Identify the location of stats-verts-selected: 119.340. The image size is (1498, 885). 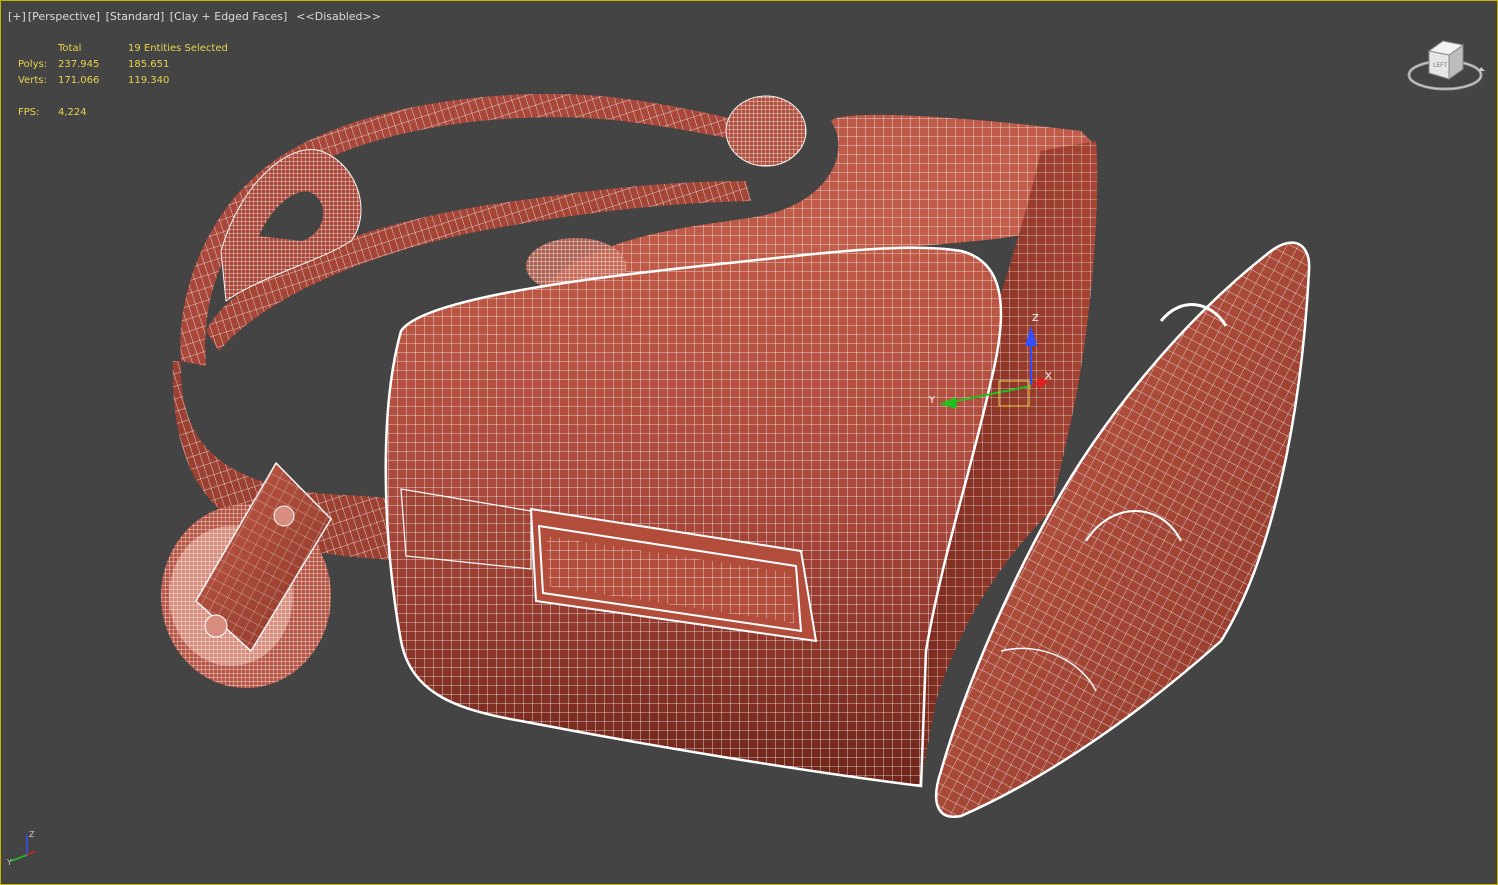
(149, 80).